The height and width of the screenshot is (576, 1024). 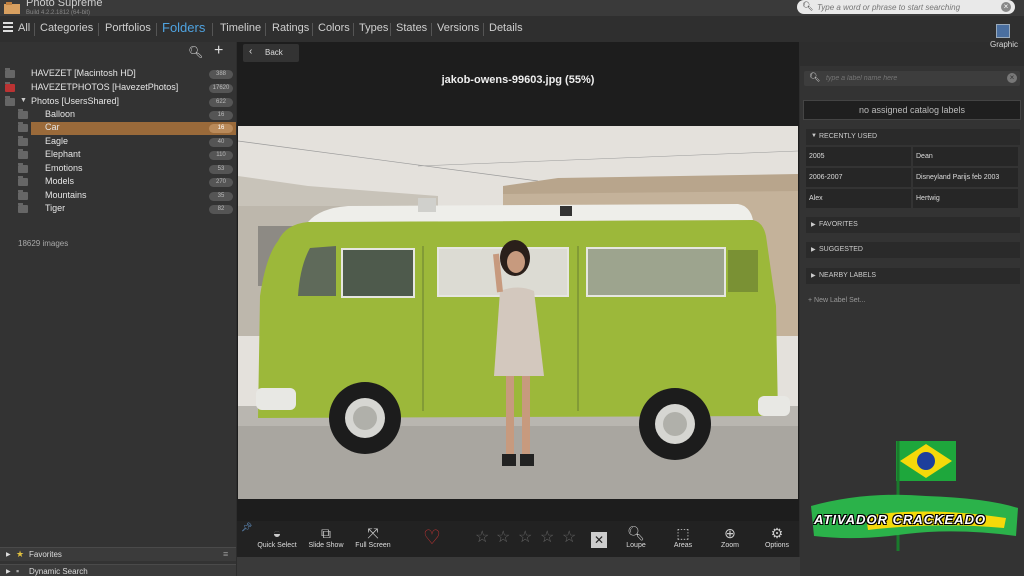 What do you see at coordinates (118, 554) in the screenshot?
I see `favorites-panel-header: ▶ ★ Favorites ≡` at bounding box center [118, 554].